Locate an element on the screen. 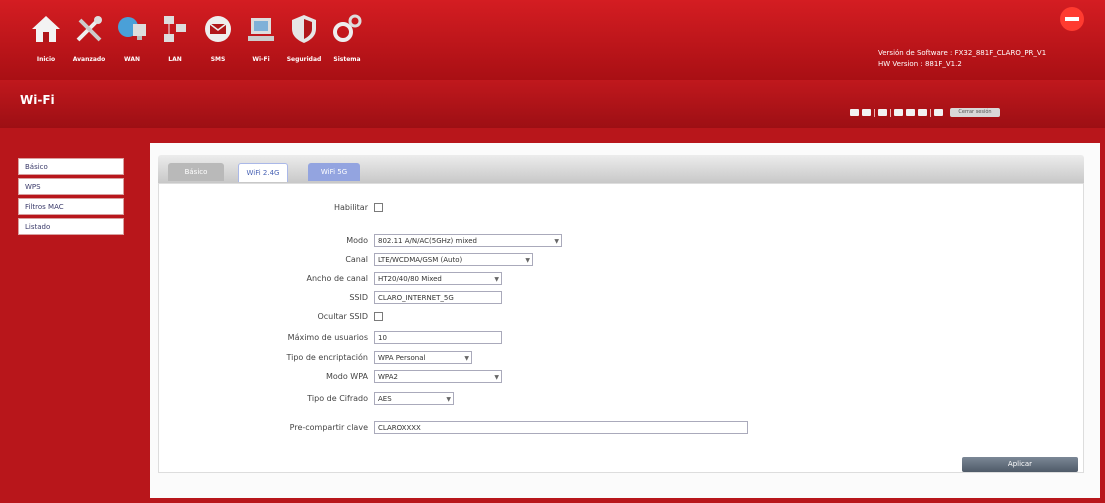 Image resolution: width=1105 pixels, height=503 pixels. mode-row: Modo 802.11 A/N/AC(5GHz) mixed ▼ is located at coordinates (381, 240).